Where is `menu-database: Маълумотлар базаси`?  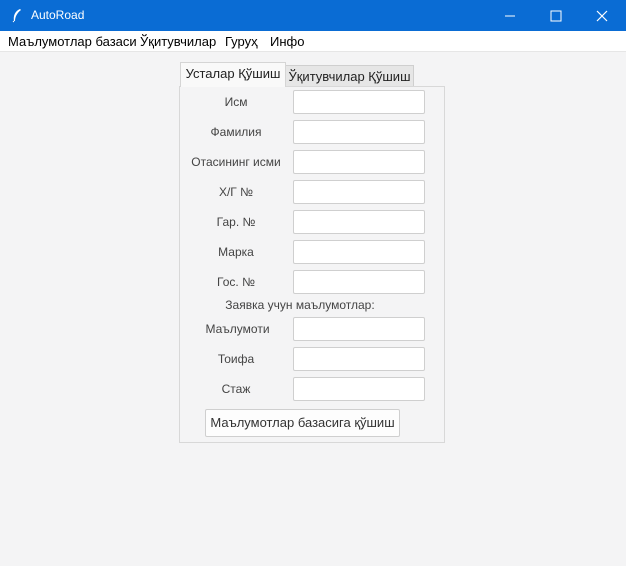 menu-database: Маълумотлар базаси is located at coordinates (72, 41).